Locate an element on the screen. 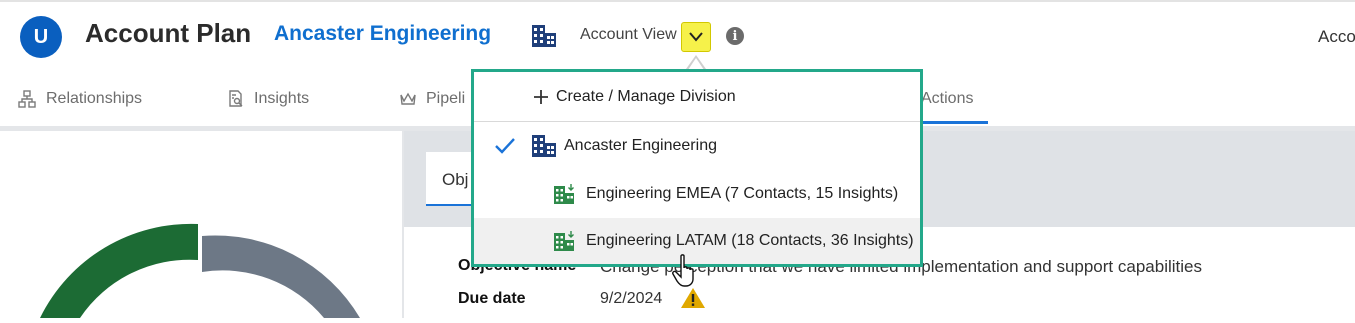 This screenshot has height=323, width=1355. tab-relationships: Relationships is located at coordinates (80, 99).